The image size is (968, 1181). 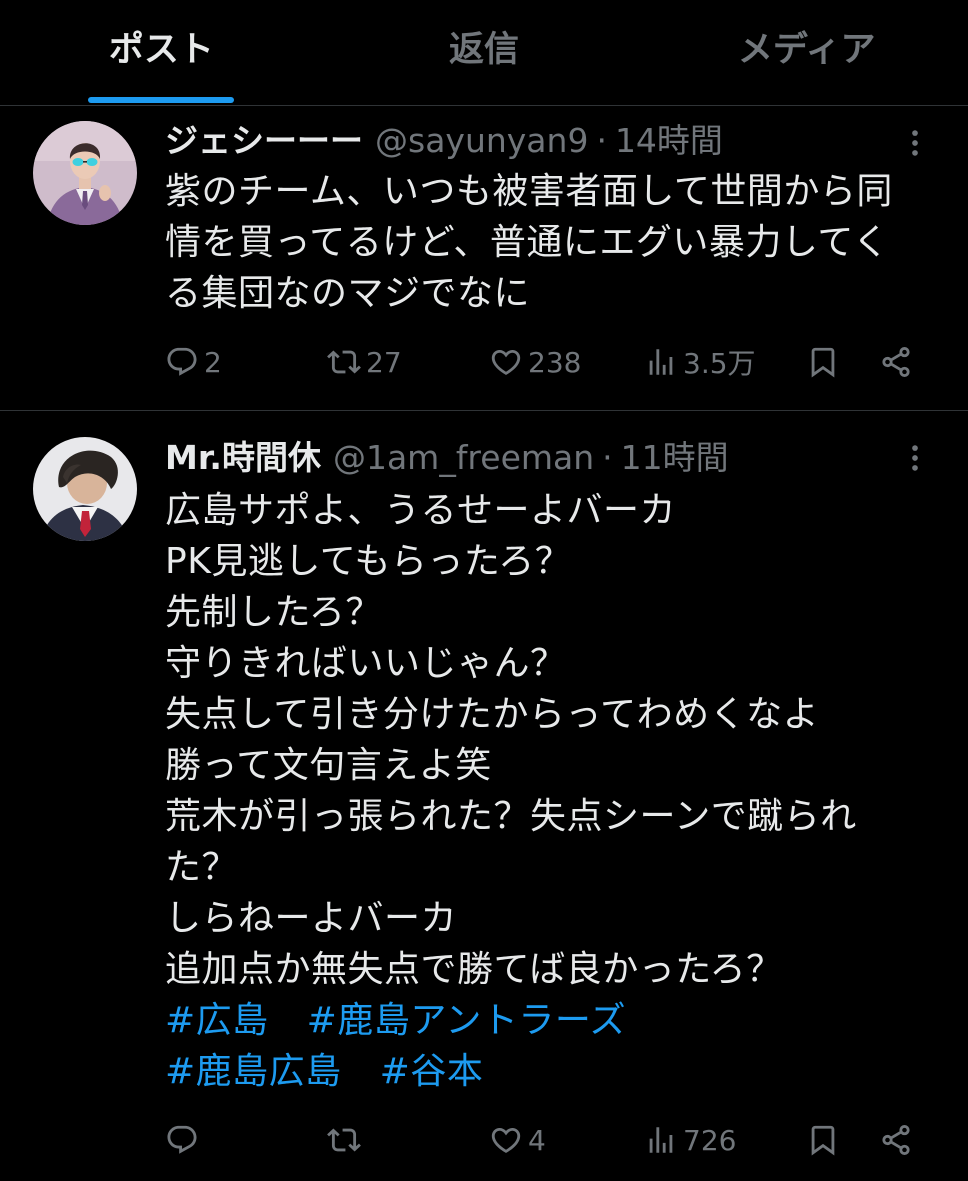 What do you see at coordinates (311, 918) in the screenshot?
I see `post-text-line: しらねーよバーカ` at bounding box center [311, 918].